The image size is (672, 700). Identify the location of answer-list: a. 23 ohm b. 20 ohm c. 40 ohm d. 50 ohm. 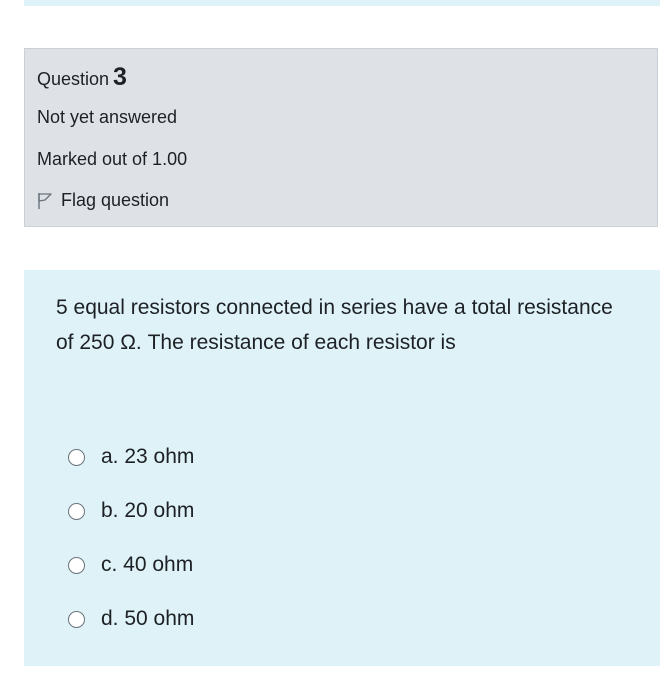
(131, 538).